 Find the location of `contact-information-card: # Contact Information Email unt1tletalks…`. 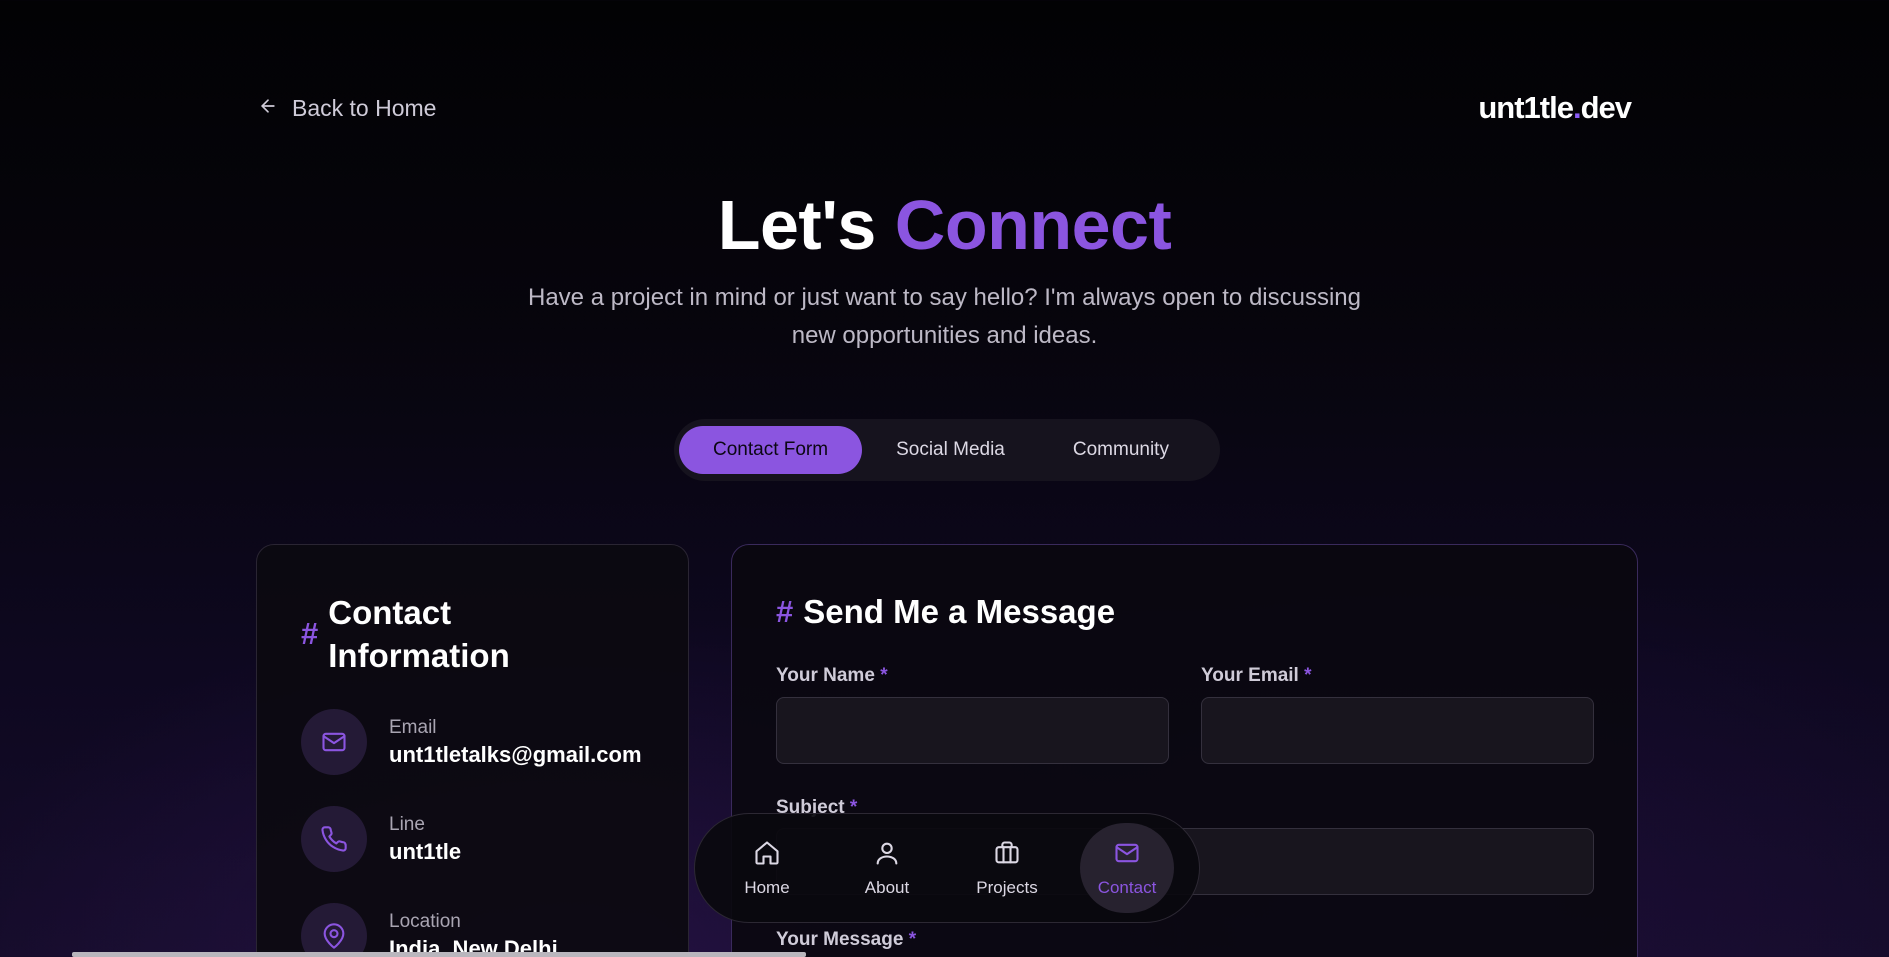

contact-information-card: # Contact Information Email unt1tletalks… is located at coordinates (472, 750).